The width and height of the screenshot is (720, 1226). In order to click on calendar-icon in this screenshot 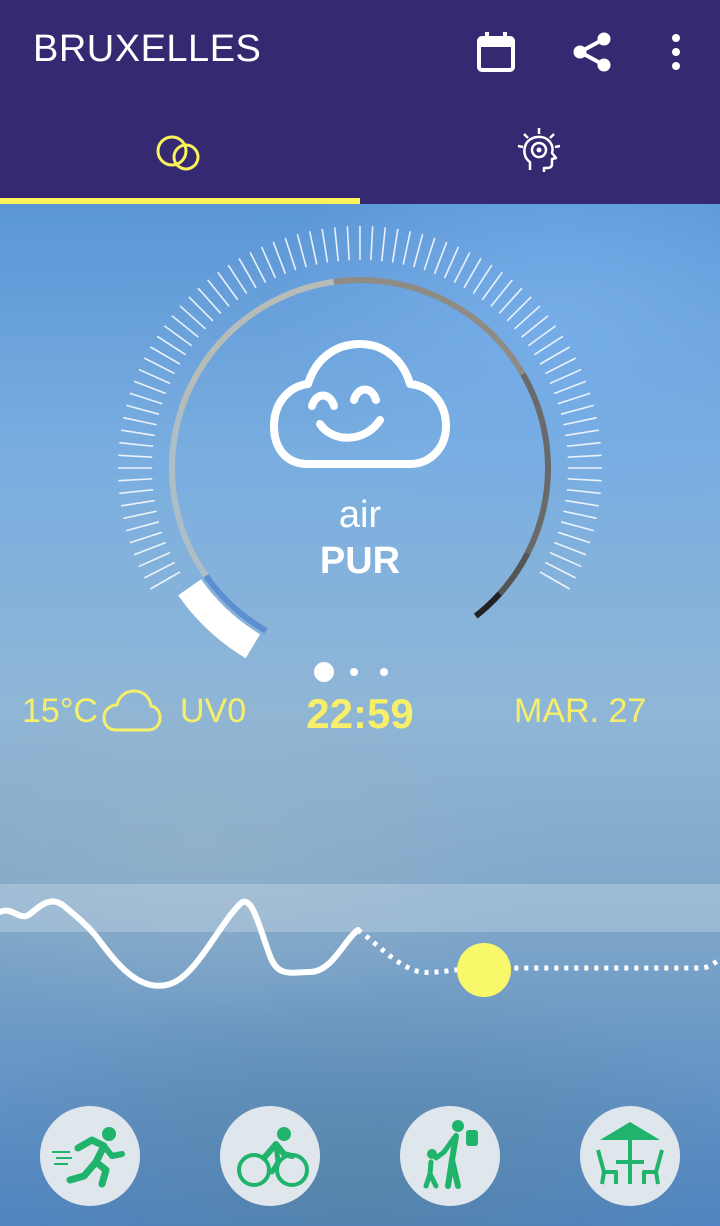, I will do `click(496, 52)`.